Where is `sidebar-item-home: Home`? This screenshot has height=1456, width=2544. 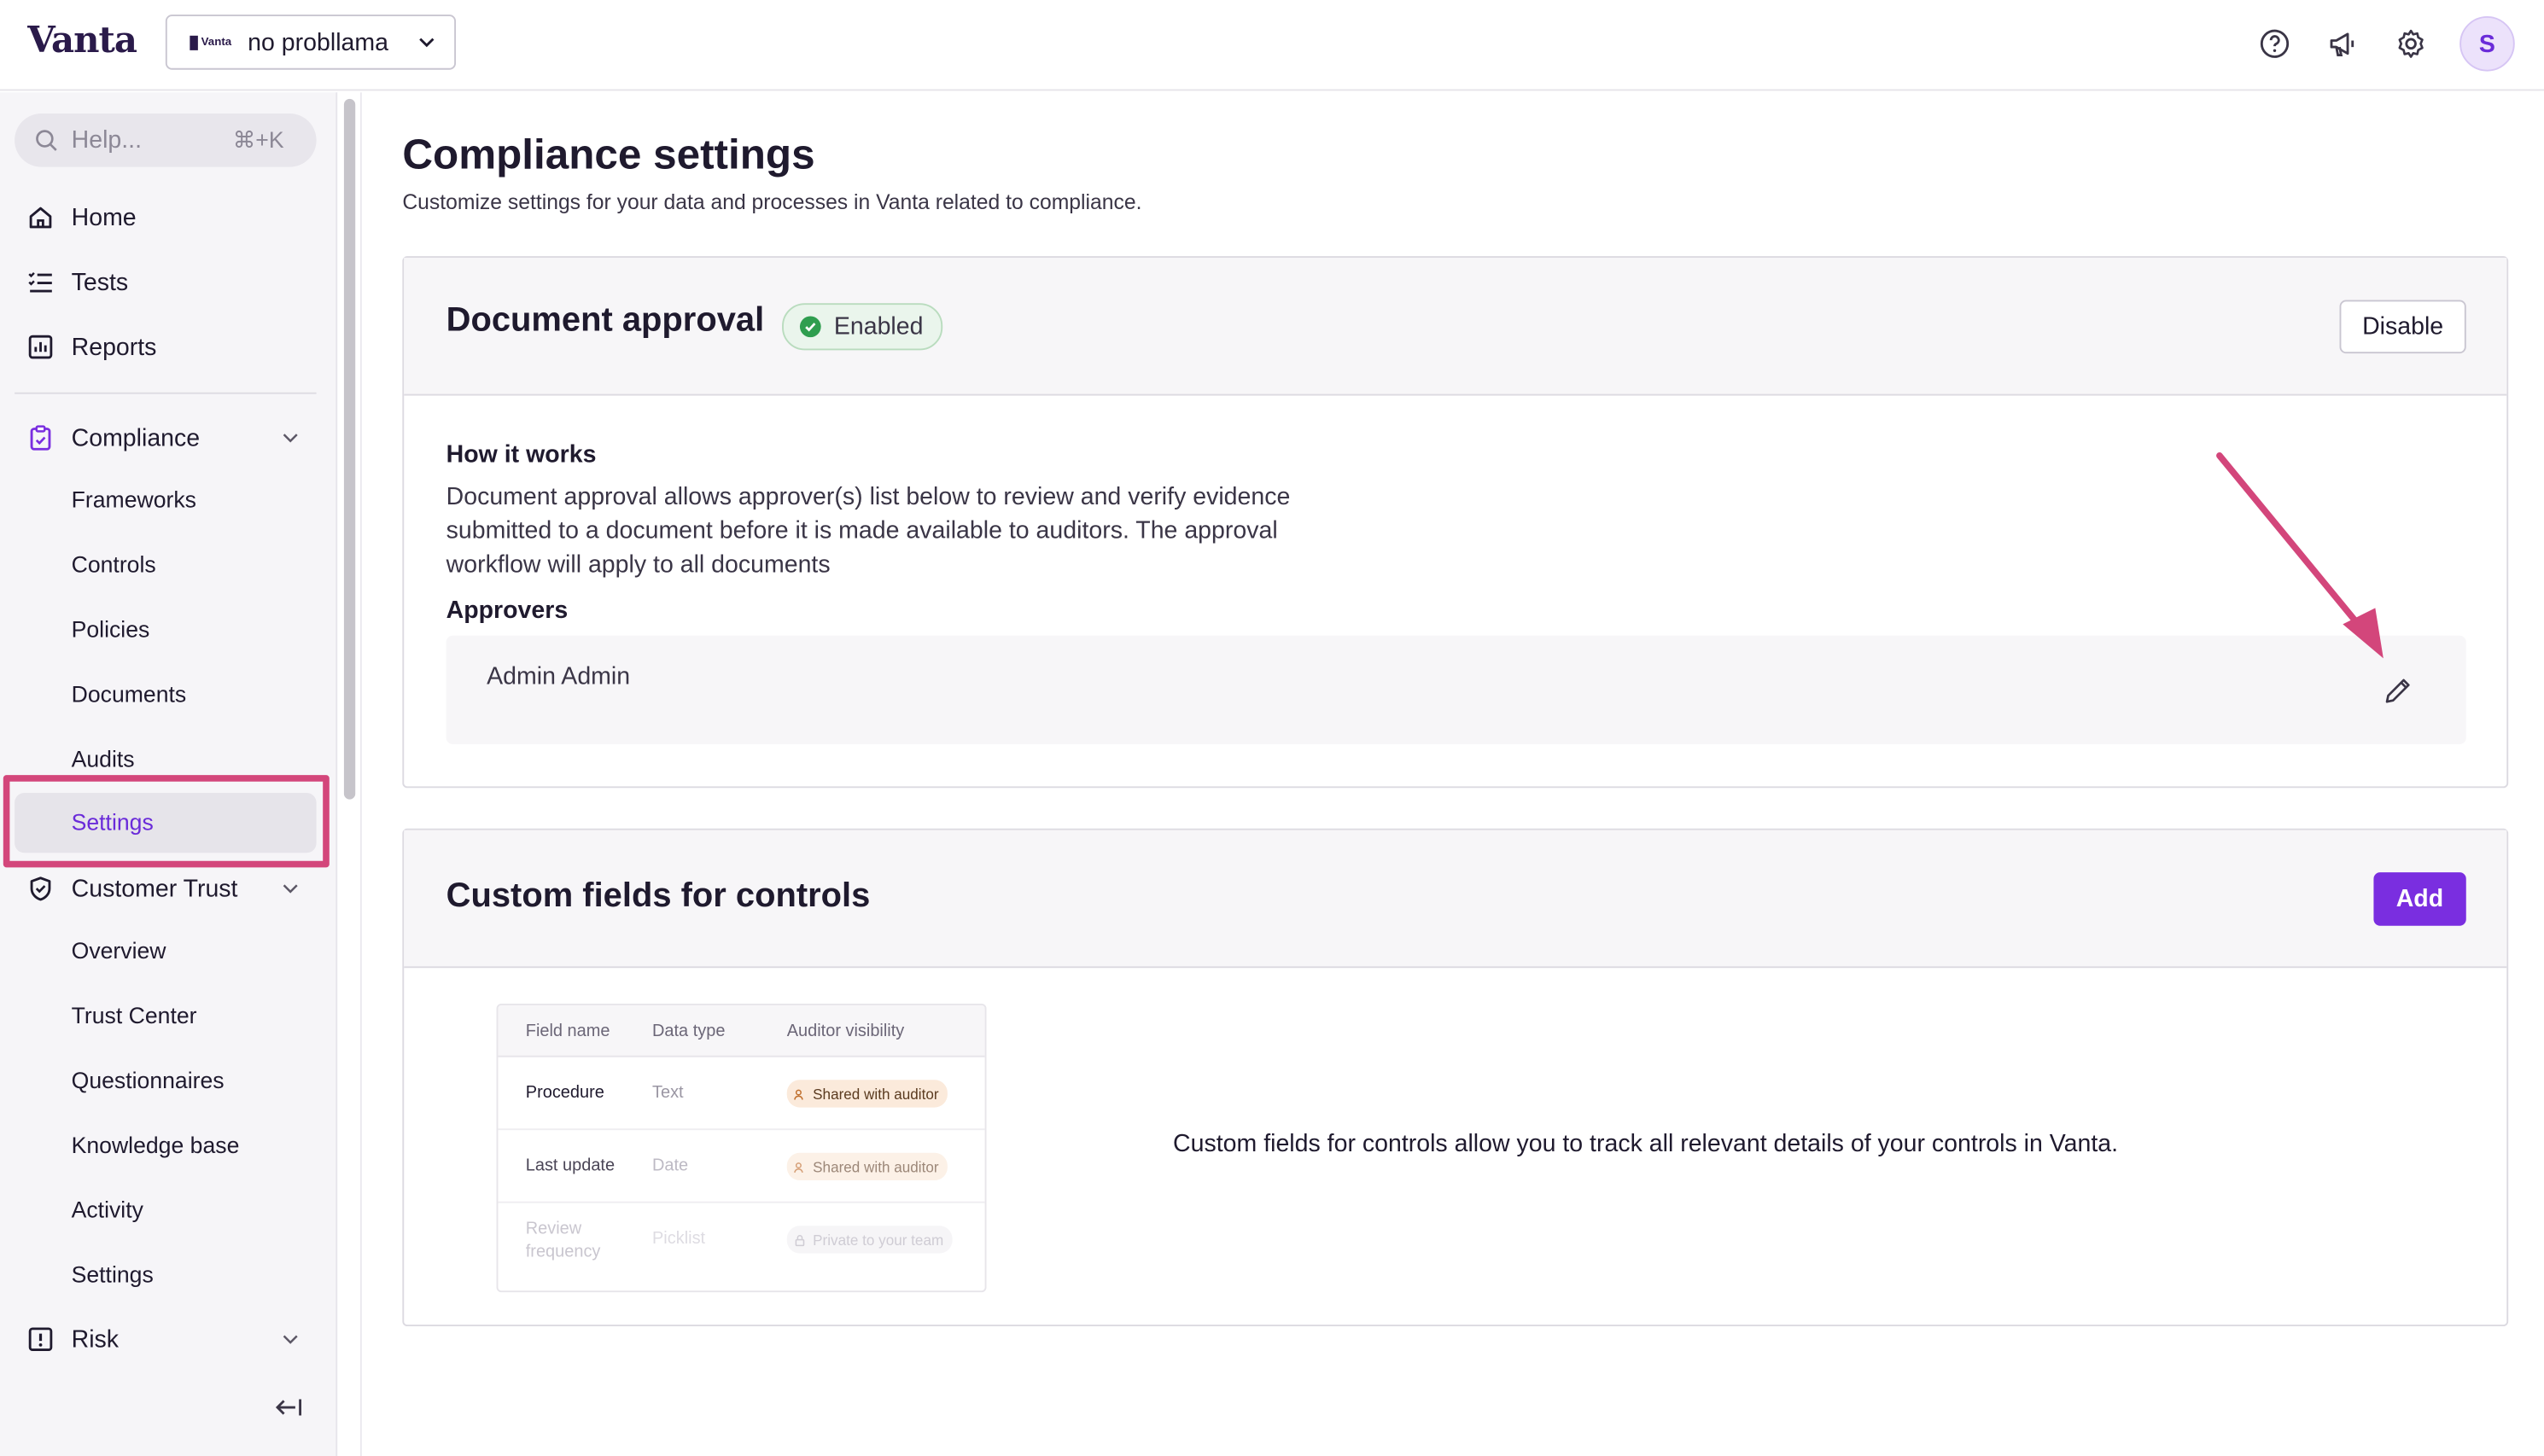
sidebar-item-home: Home is located at coordinates (170, 217).